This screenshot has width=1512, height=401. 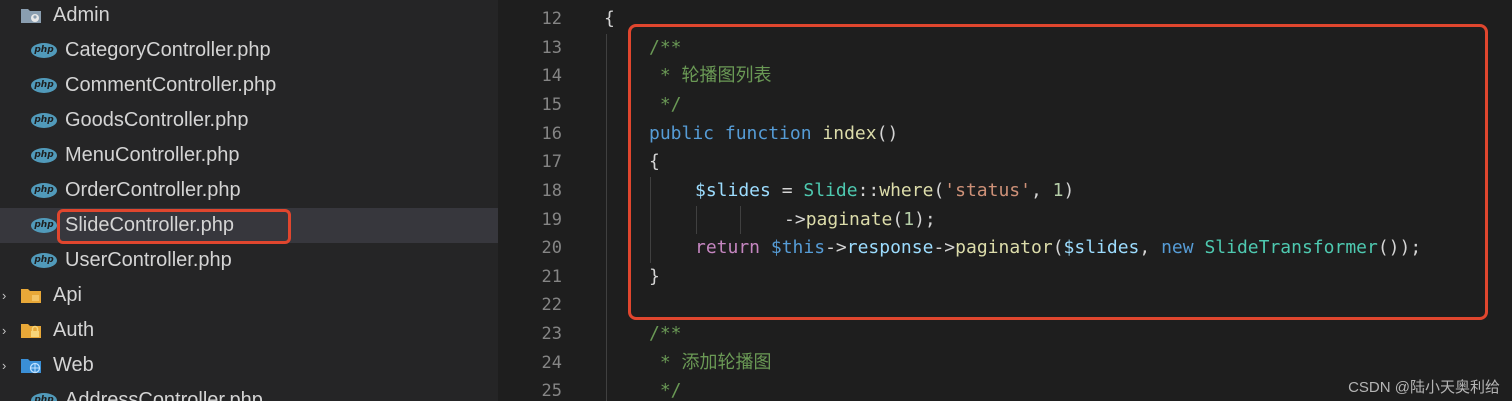 What do you see at coordinates (249, 260) in the screenshot?
I see `file-row: php UserController.php` at bounding box center [249, 260].